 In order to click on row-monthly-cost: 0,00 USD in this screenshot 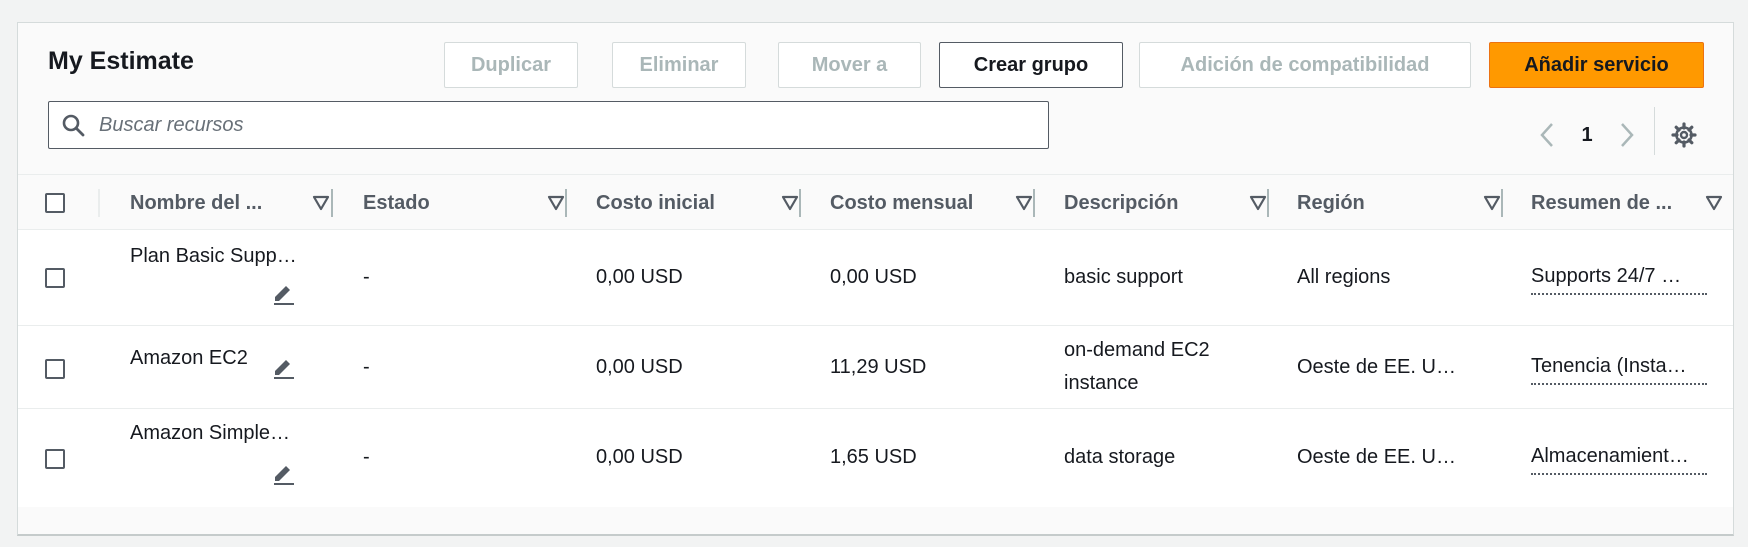, I will do `click(873, 277)`.